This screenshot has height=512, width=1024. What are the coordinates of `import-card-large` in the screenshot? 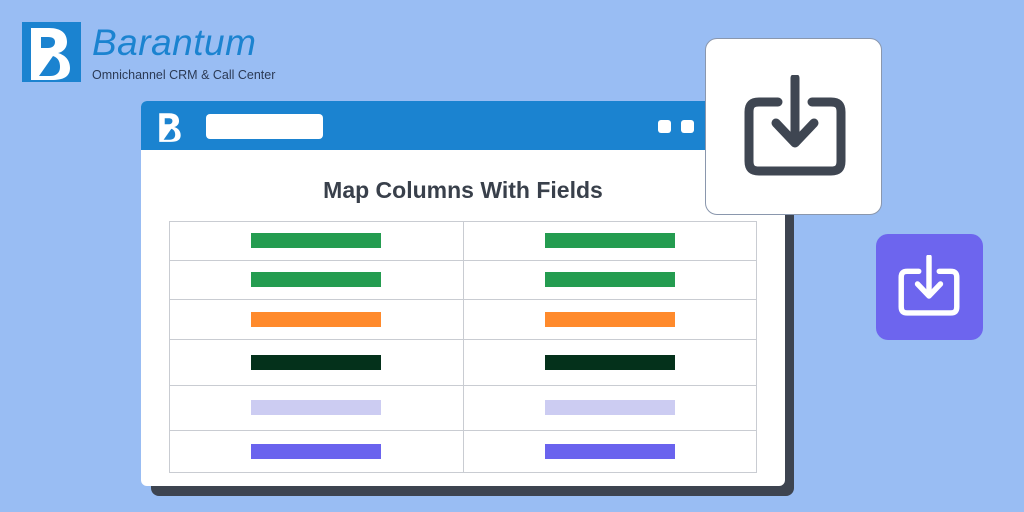 It's located at (793, 126).